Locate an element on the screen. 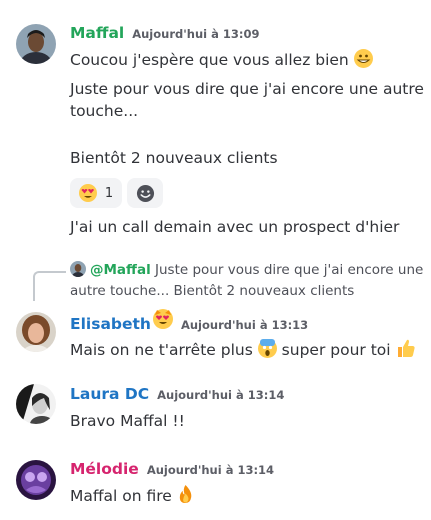 The height and width of the screenshot is (520, 431). message-header-melodie: Mélodie Aujourd'hui à 13:14 is located at coordinates (172, 469).